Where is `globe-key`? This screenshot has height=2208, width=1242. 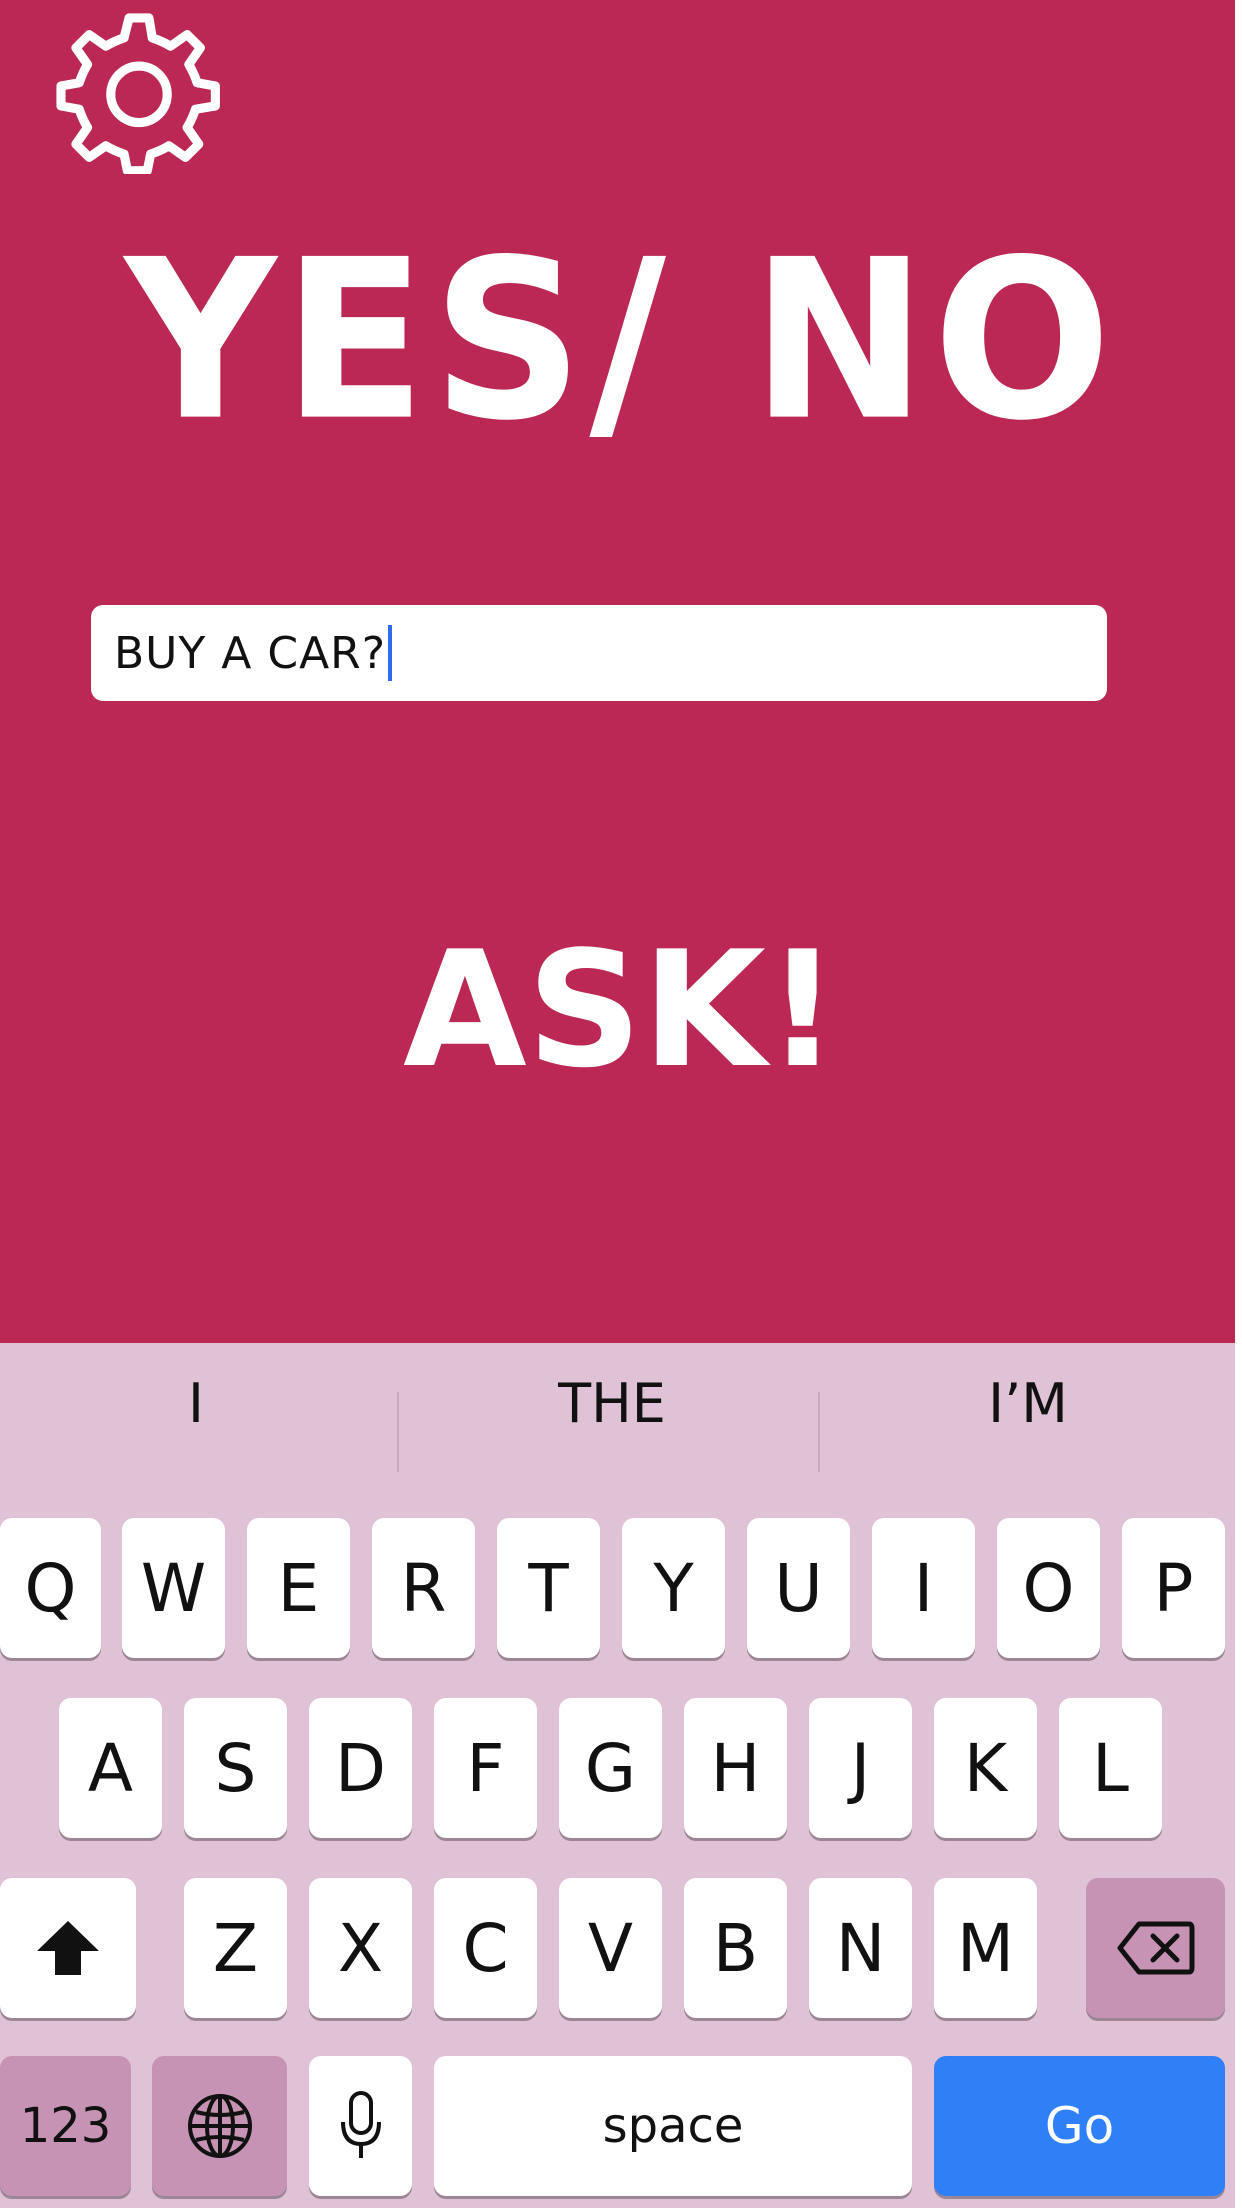
globe-key is located at coordinates (219, 2126).